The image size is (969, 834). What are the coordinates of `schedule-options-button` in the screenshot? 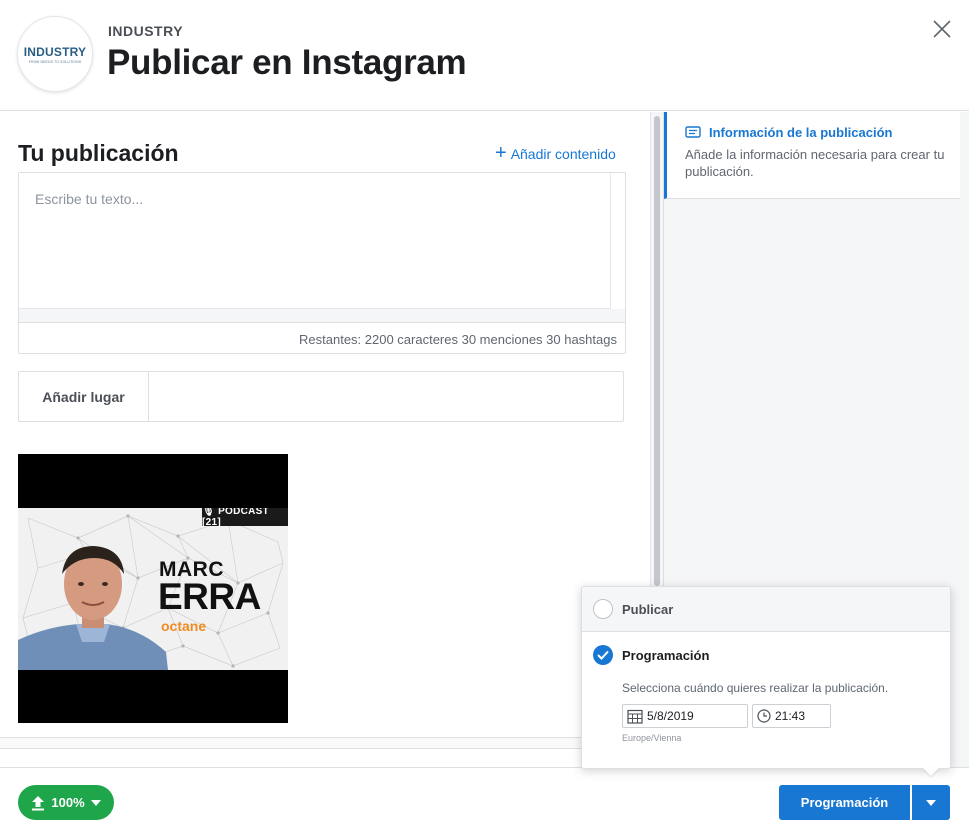 It's located at (931, 802).